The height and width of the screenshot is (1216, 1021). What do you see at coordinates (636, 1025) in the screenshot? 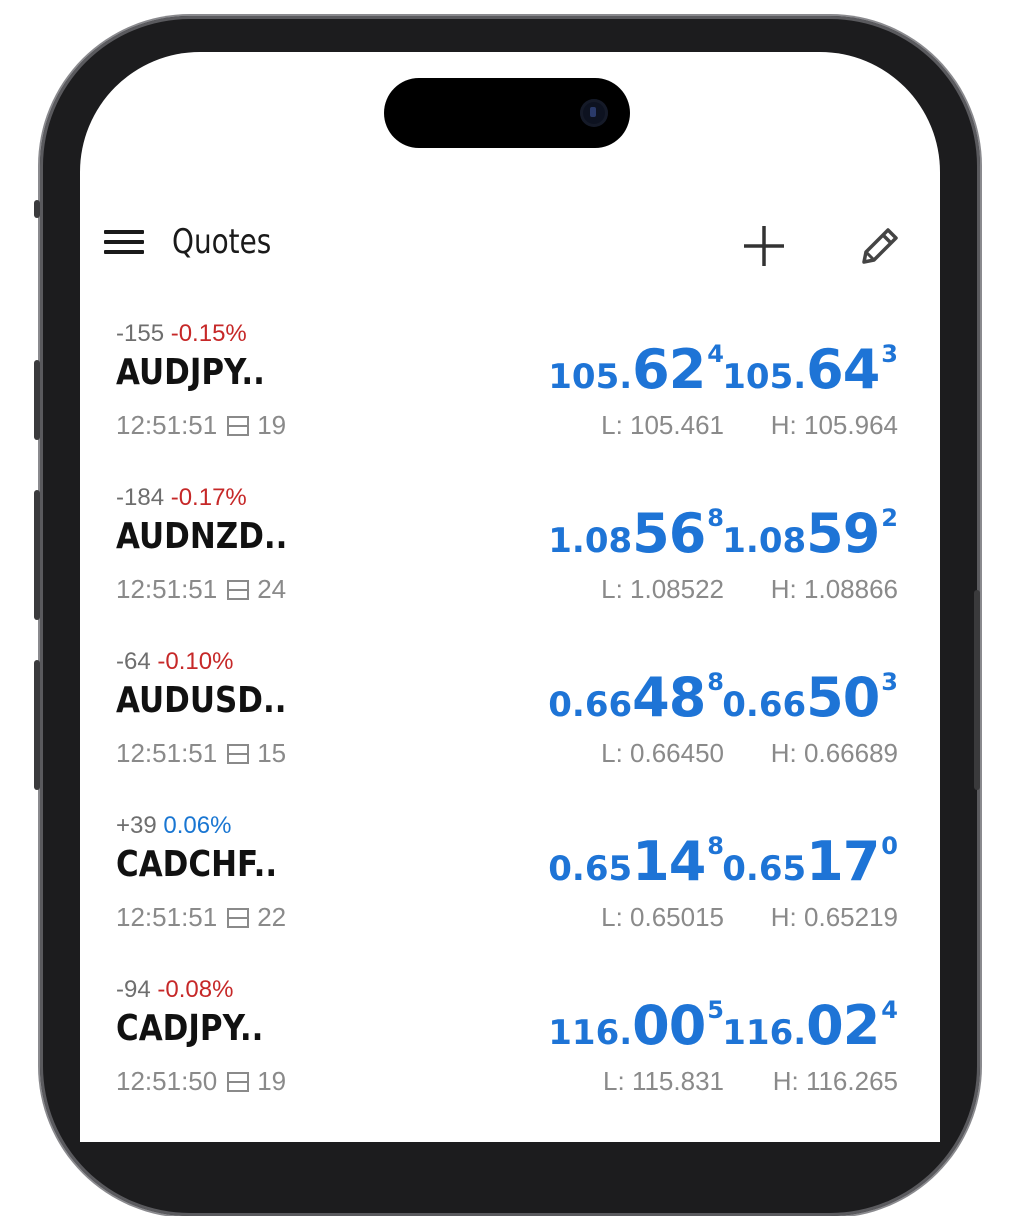
I see `bid-price: 116.005` at bounding box center [636, 1025].